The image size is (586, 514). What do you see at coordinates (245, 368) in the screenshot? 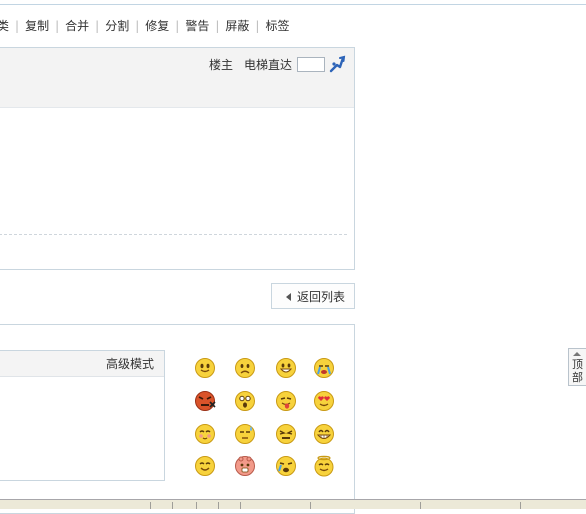
I see `sad-icon` at bounding box center [245, 368].